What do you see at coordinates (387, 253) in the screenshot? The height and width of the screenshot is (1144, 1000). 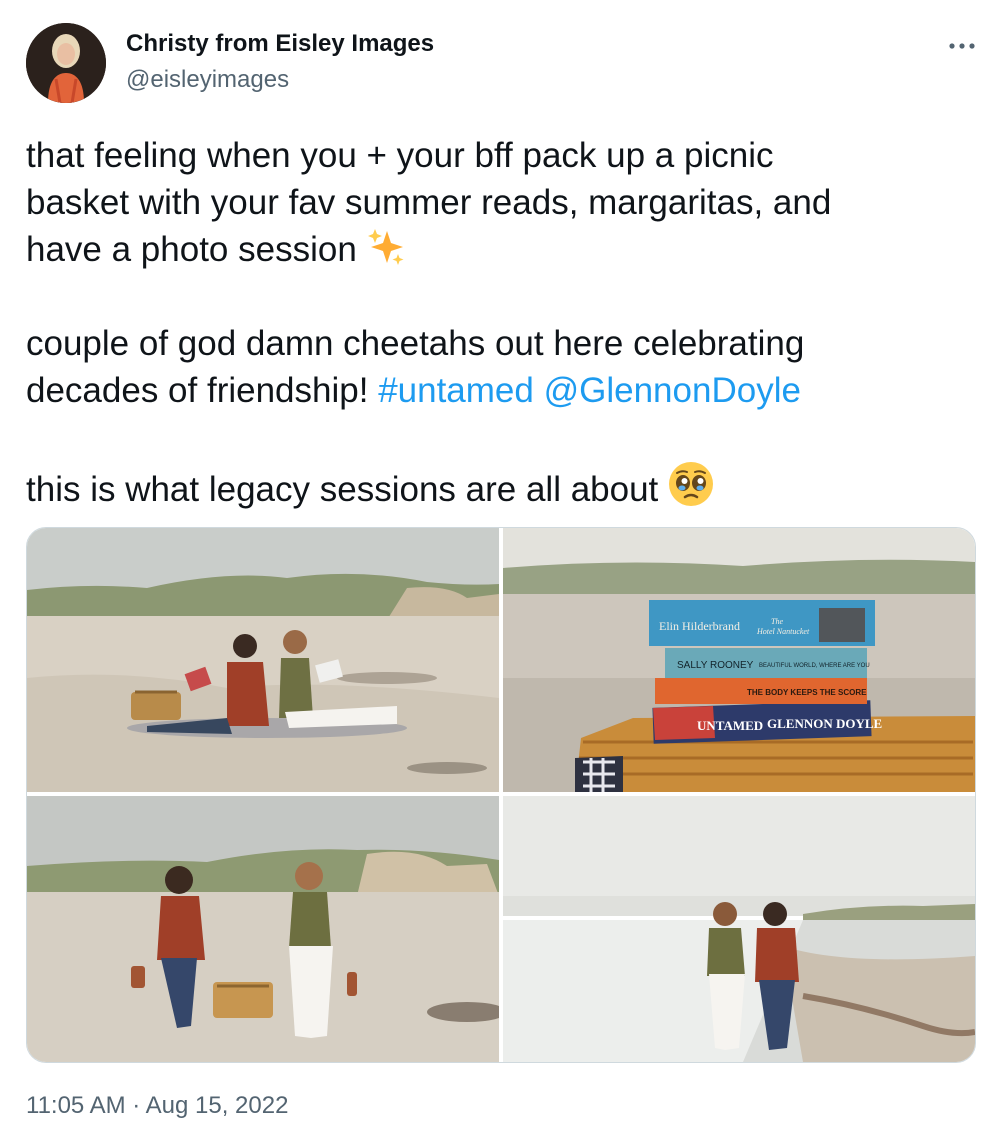 I see `sparkles-icon` at bounding box center [387, 253].